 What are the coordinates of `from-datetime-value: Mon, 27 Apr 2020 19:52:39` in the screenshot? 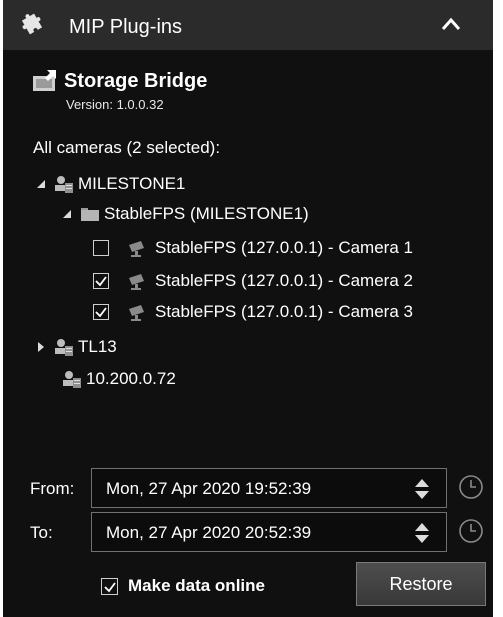 It's located at (209, 488).